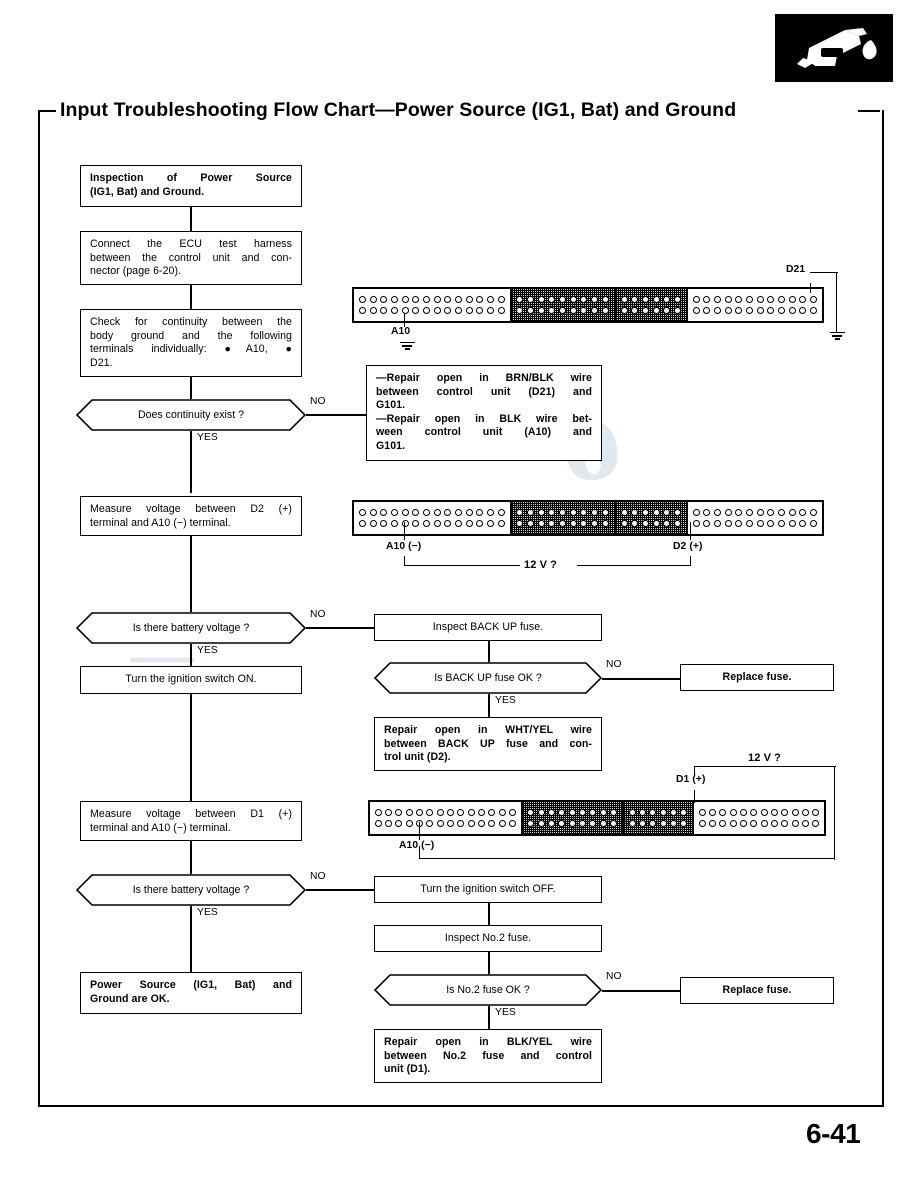 This screenshot has width=918, height=1188. Describe the element at coordinates (488, 937) in the screenshot. I see `box-line: Inspect No.2 fuse.` at that location.